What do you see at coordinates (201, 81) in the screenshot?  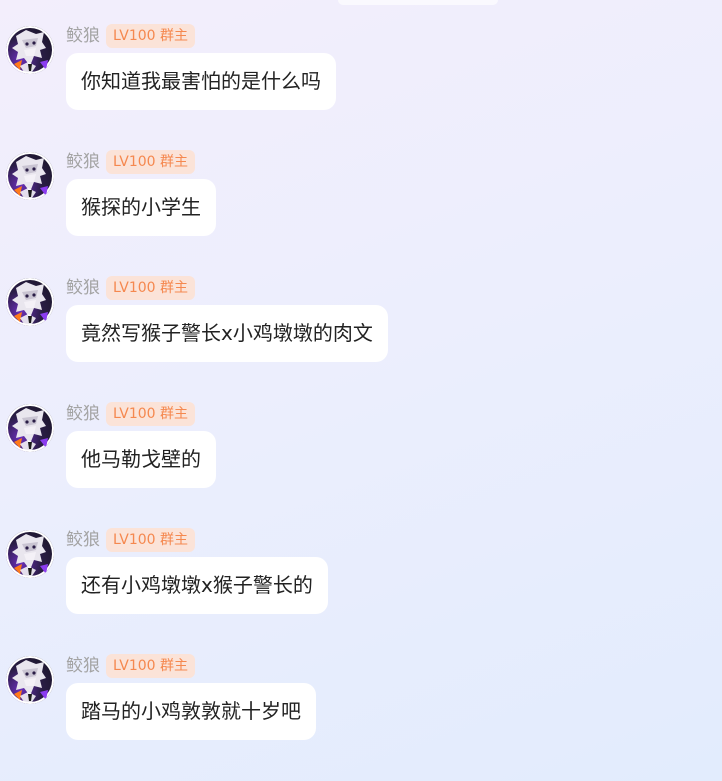 I see `message-bubble: 你知道我最害怕的是什么吗` at bounding box center [201, 81].